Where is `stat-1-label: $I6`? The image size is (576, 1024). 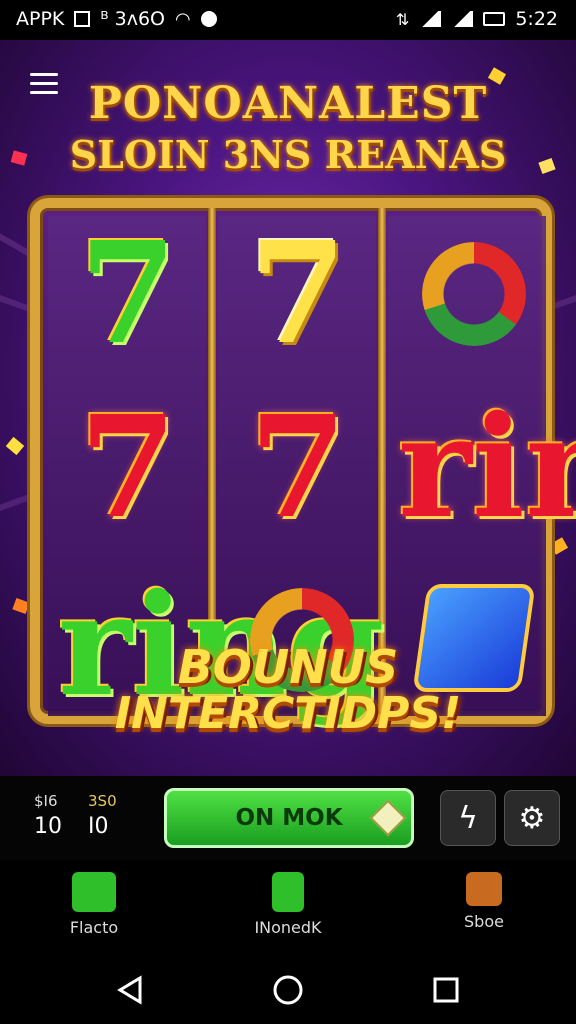 stat-1-label: $I6 is located at coordinates (46, 801).